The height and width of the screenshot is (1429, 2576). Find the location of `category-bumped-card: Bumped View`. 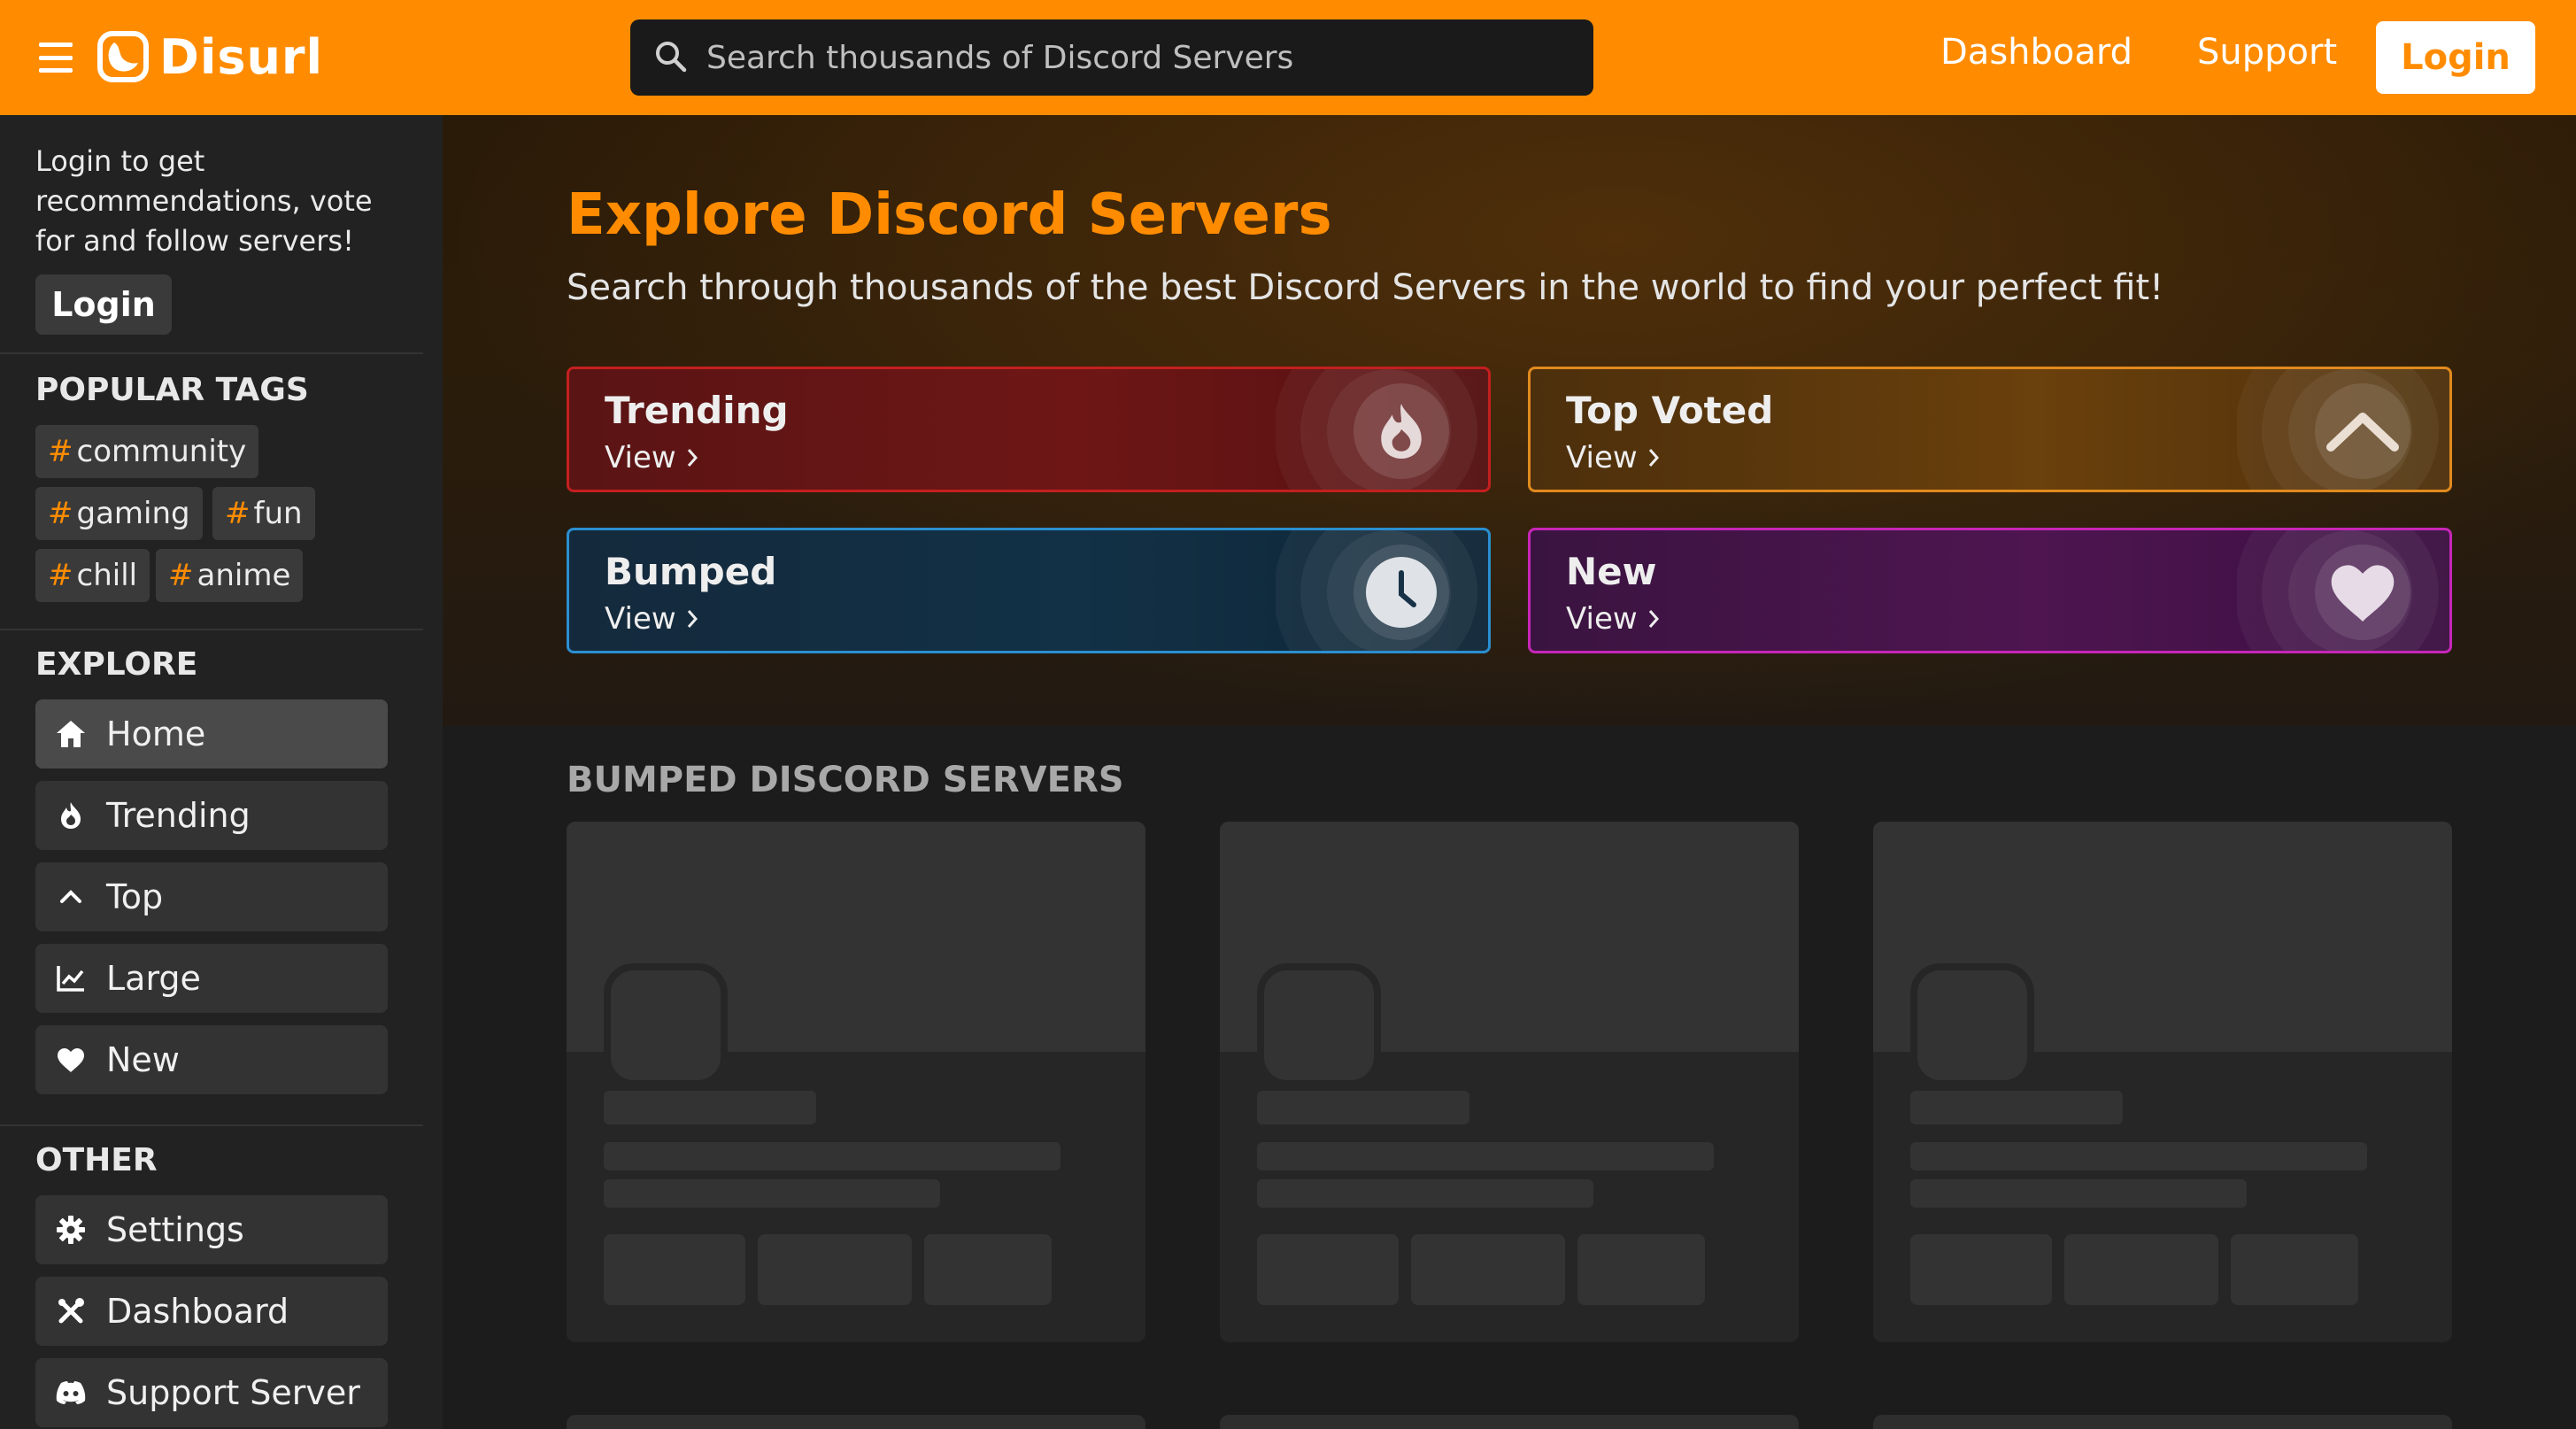

category-bumped-card: Bumped View is located at coordinates (1029, 590).